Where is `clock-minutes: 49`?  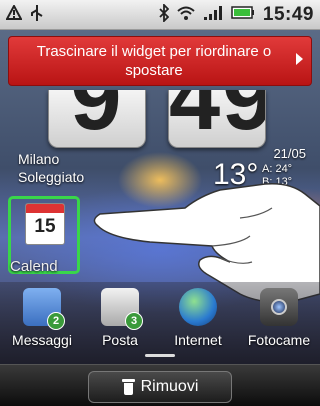
clock-minutes: 49 is located at coordinates (217, 119).